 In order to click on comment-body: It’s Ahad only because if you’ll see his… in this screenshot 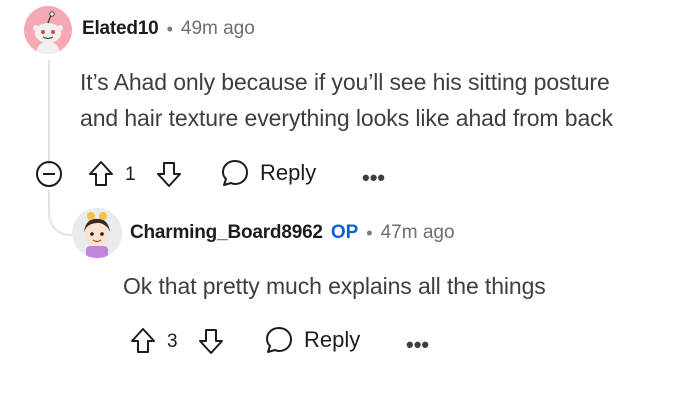, I will do `click(346, 100)`.